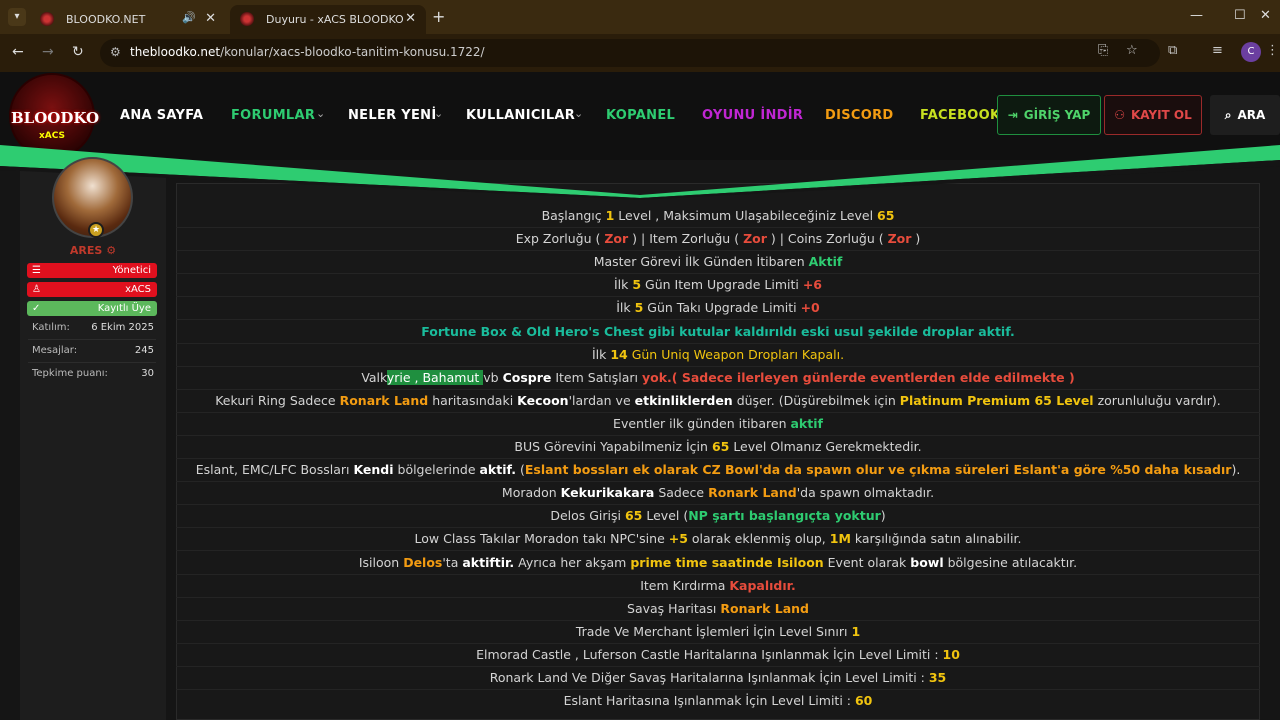 This screenshot has width=1280, height=720. Describe the element at coordinates (746, 215) in the screenshot. I see `post-text-segment: Level , Maksimum Ulaşabileceğiniz Level` at that location.